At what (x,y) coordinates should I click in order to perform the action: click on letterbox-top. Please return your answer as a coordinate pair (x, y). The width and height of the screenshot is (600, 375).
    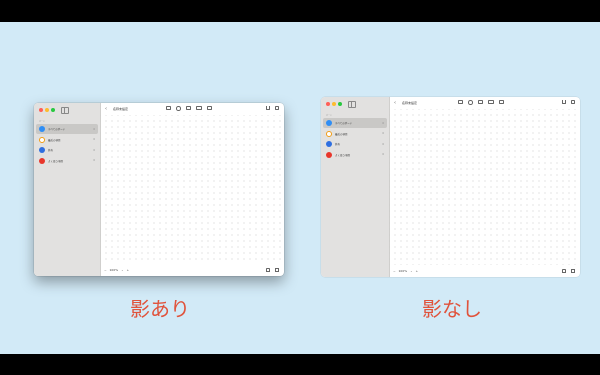
    Looking at the image, I should click on (300, 11).